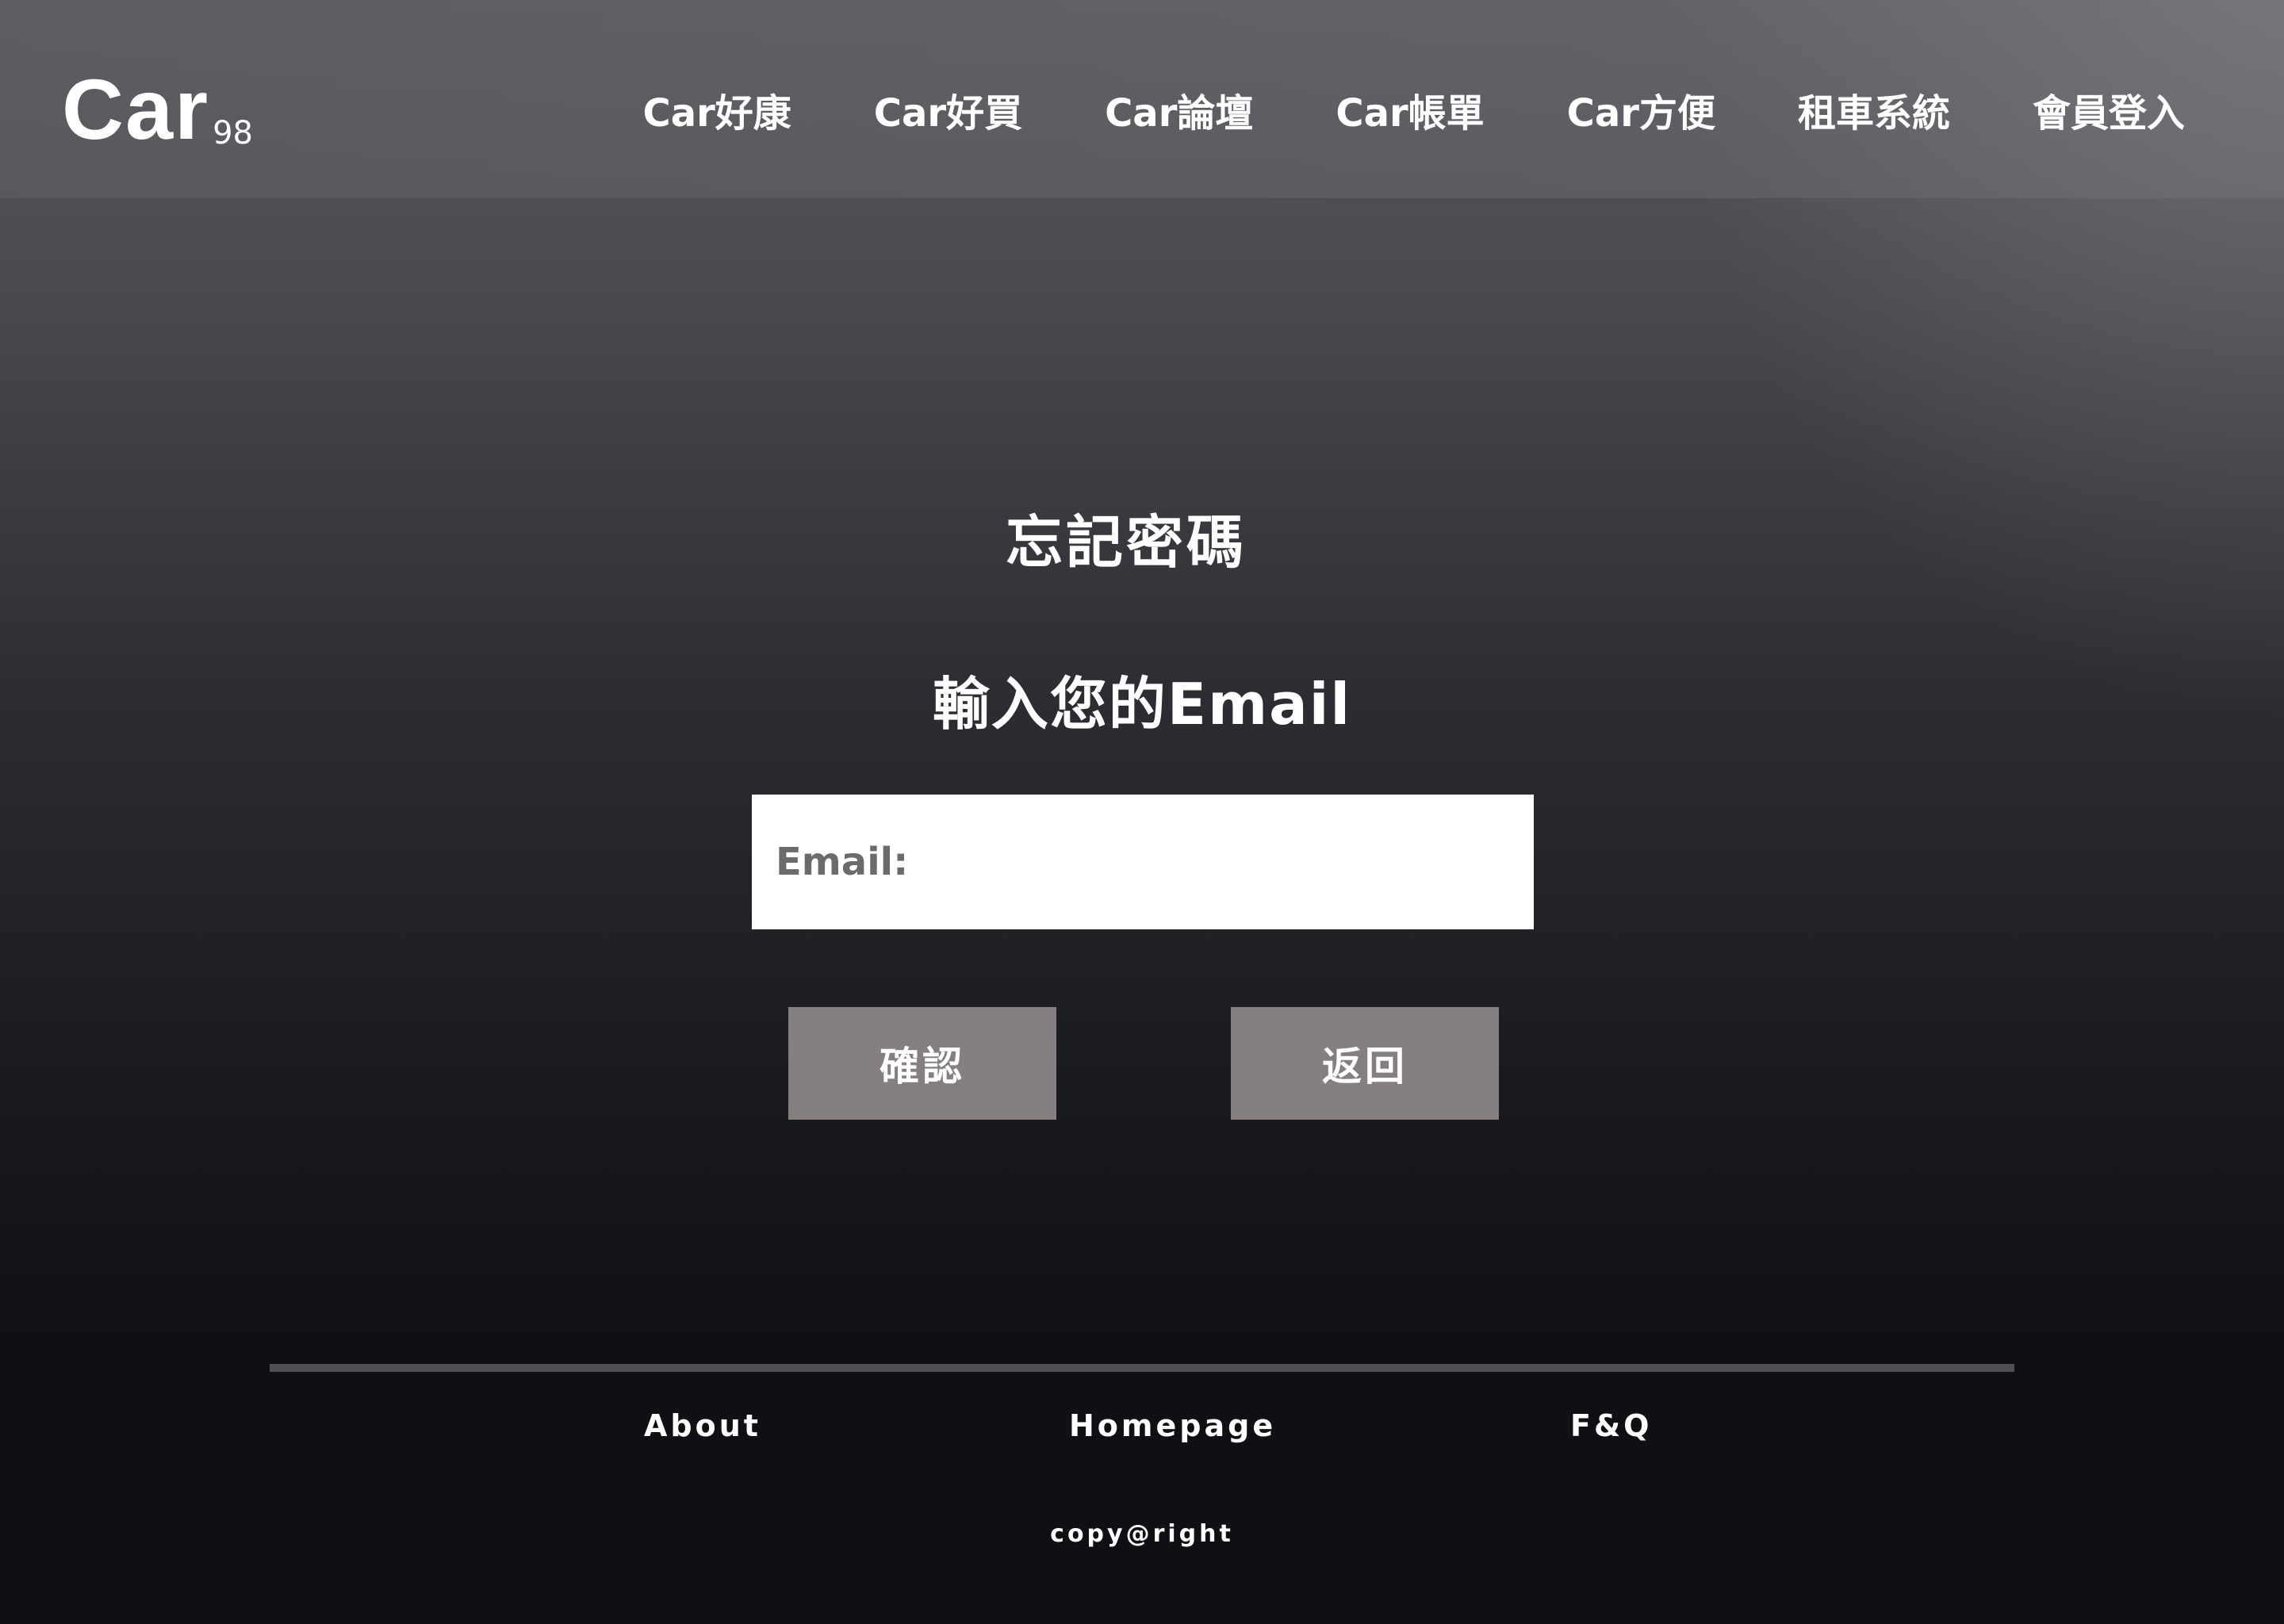 This screenshot has height=1624, width=2284. Describe the element at coordinates (1365, 1063) in the screenshot. I see `back-button: 返回` at that location.